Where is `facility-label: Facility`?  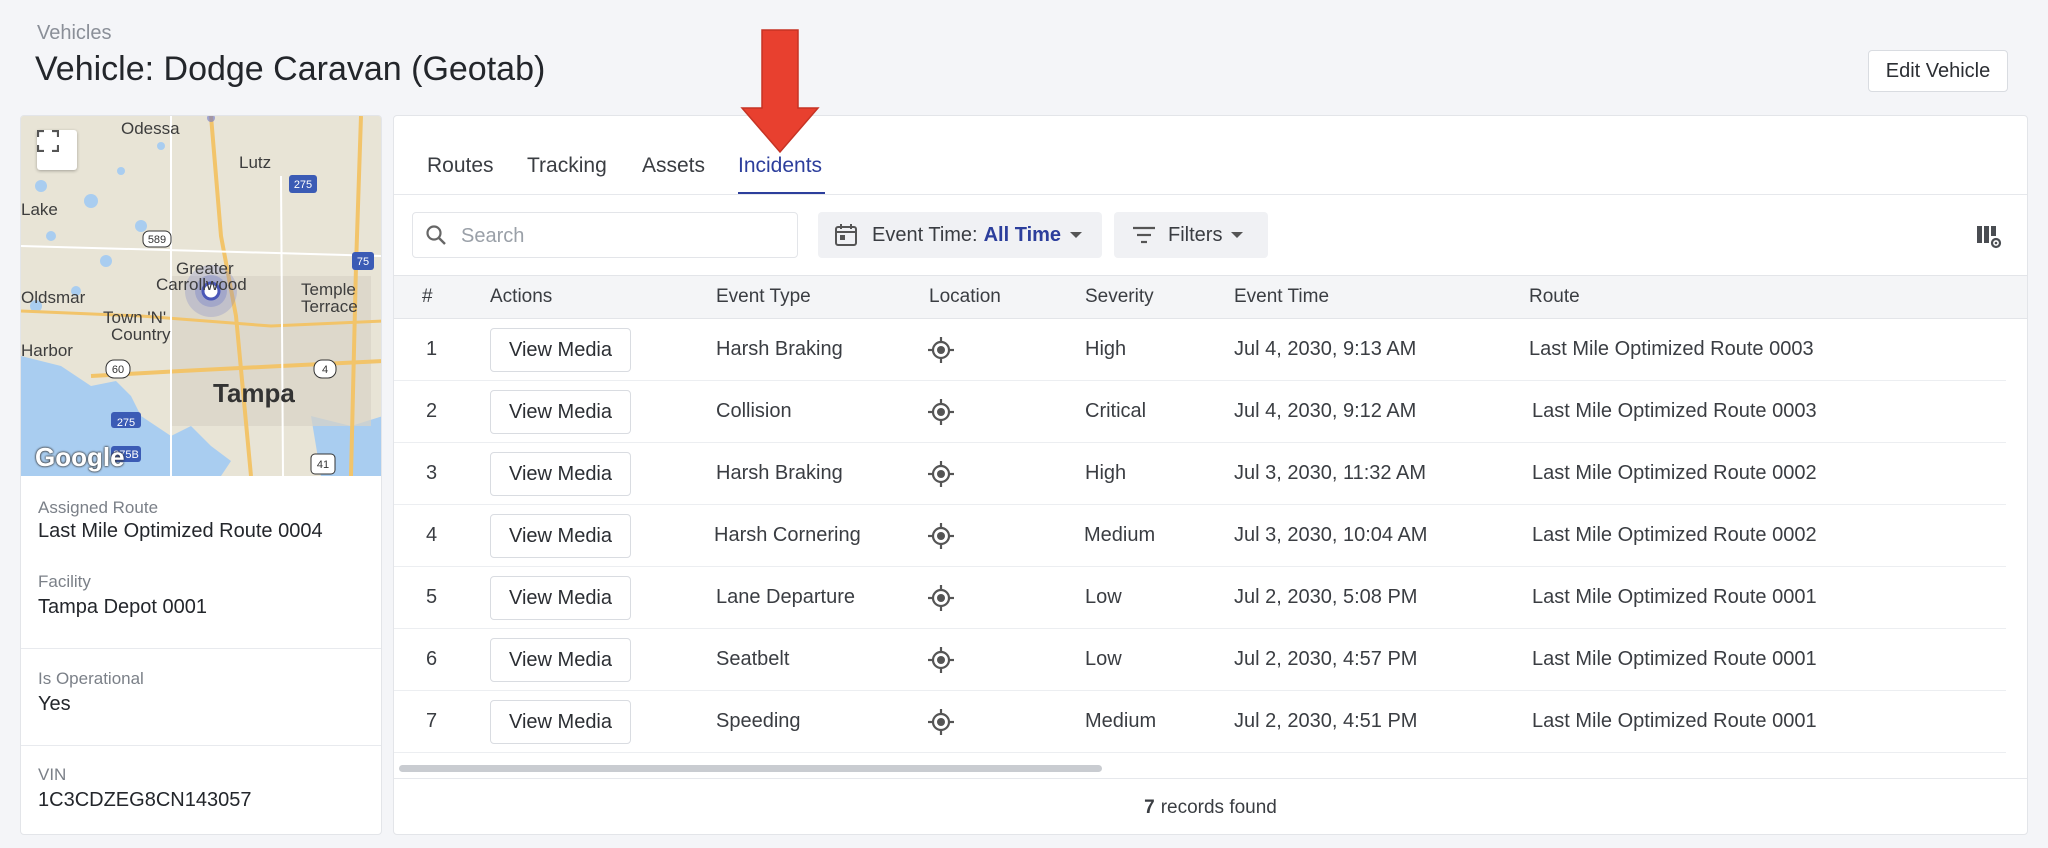
facility-label: Facility is located at coordinates (64, 581).